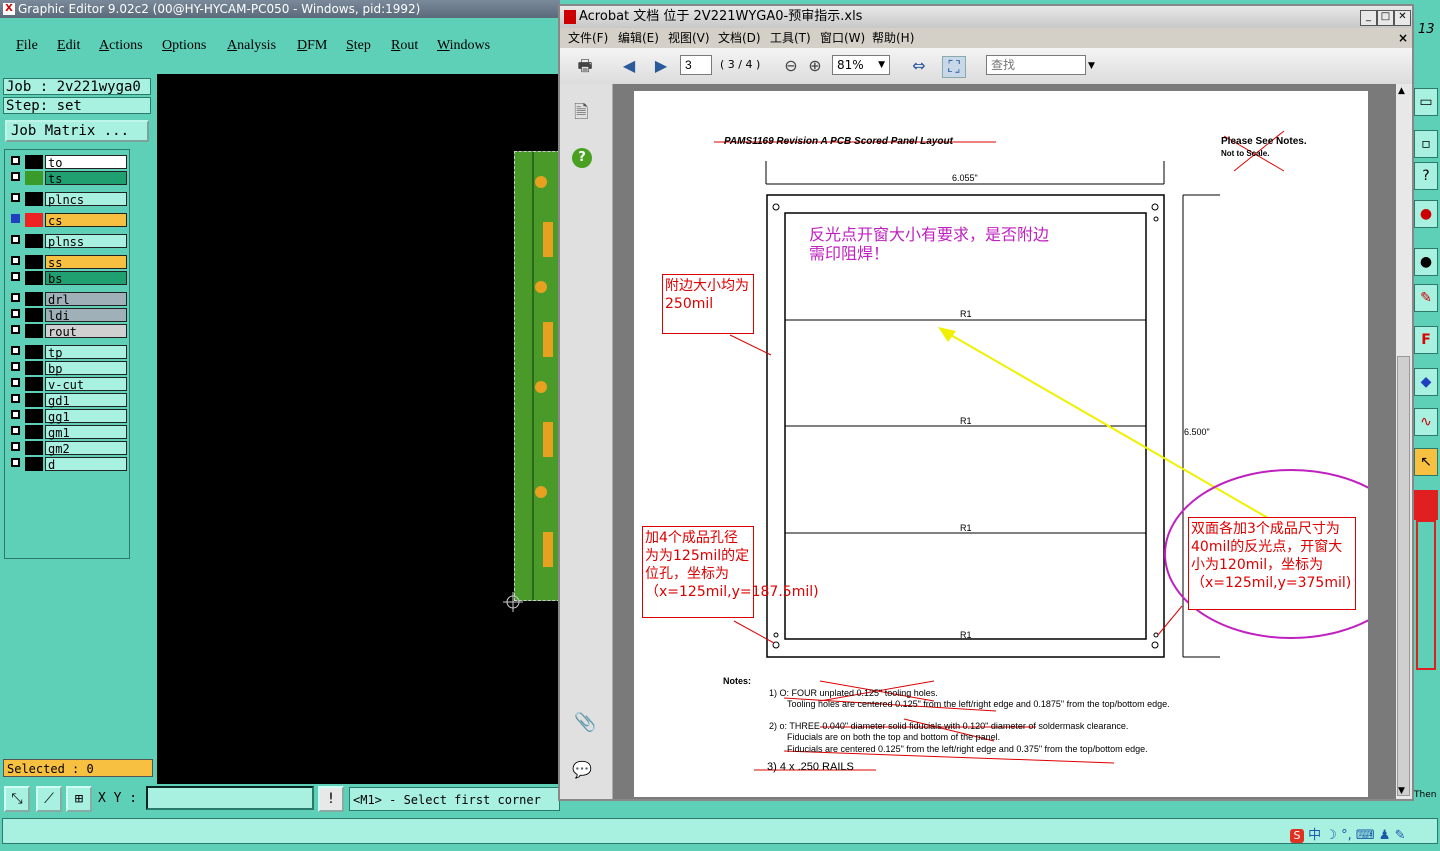  What do you see at coordinates (68, 416) in the screenshot?
I see `layer-row-gg1: gg1` at bounding box center [68, 416].